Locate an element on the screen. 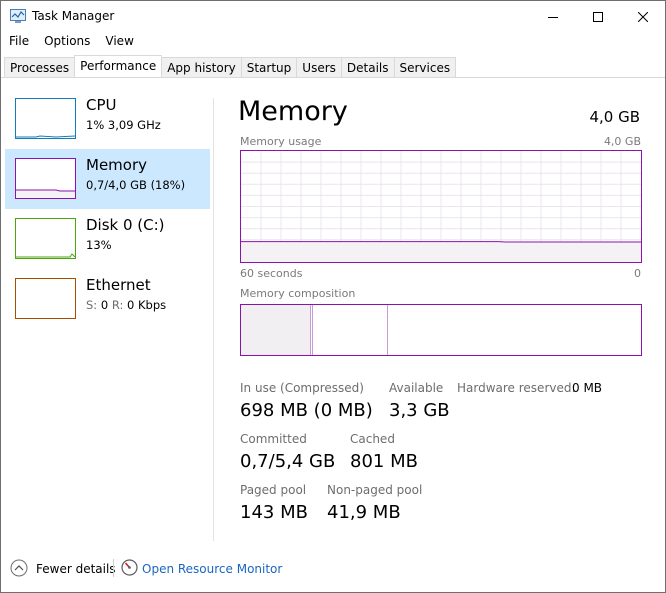 The image size is (666, 593). close-button is located at coordinates (642, 16).